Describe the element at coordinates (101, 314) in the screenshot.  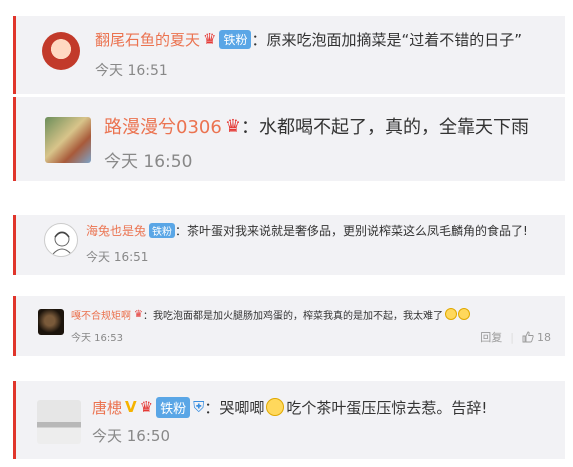
I see `username-link: 嘎不合规矩啊` at that location.